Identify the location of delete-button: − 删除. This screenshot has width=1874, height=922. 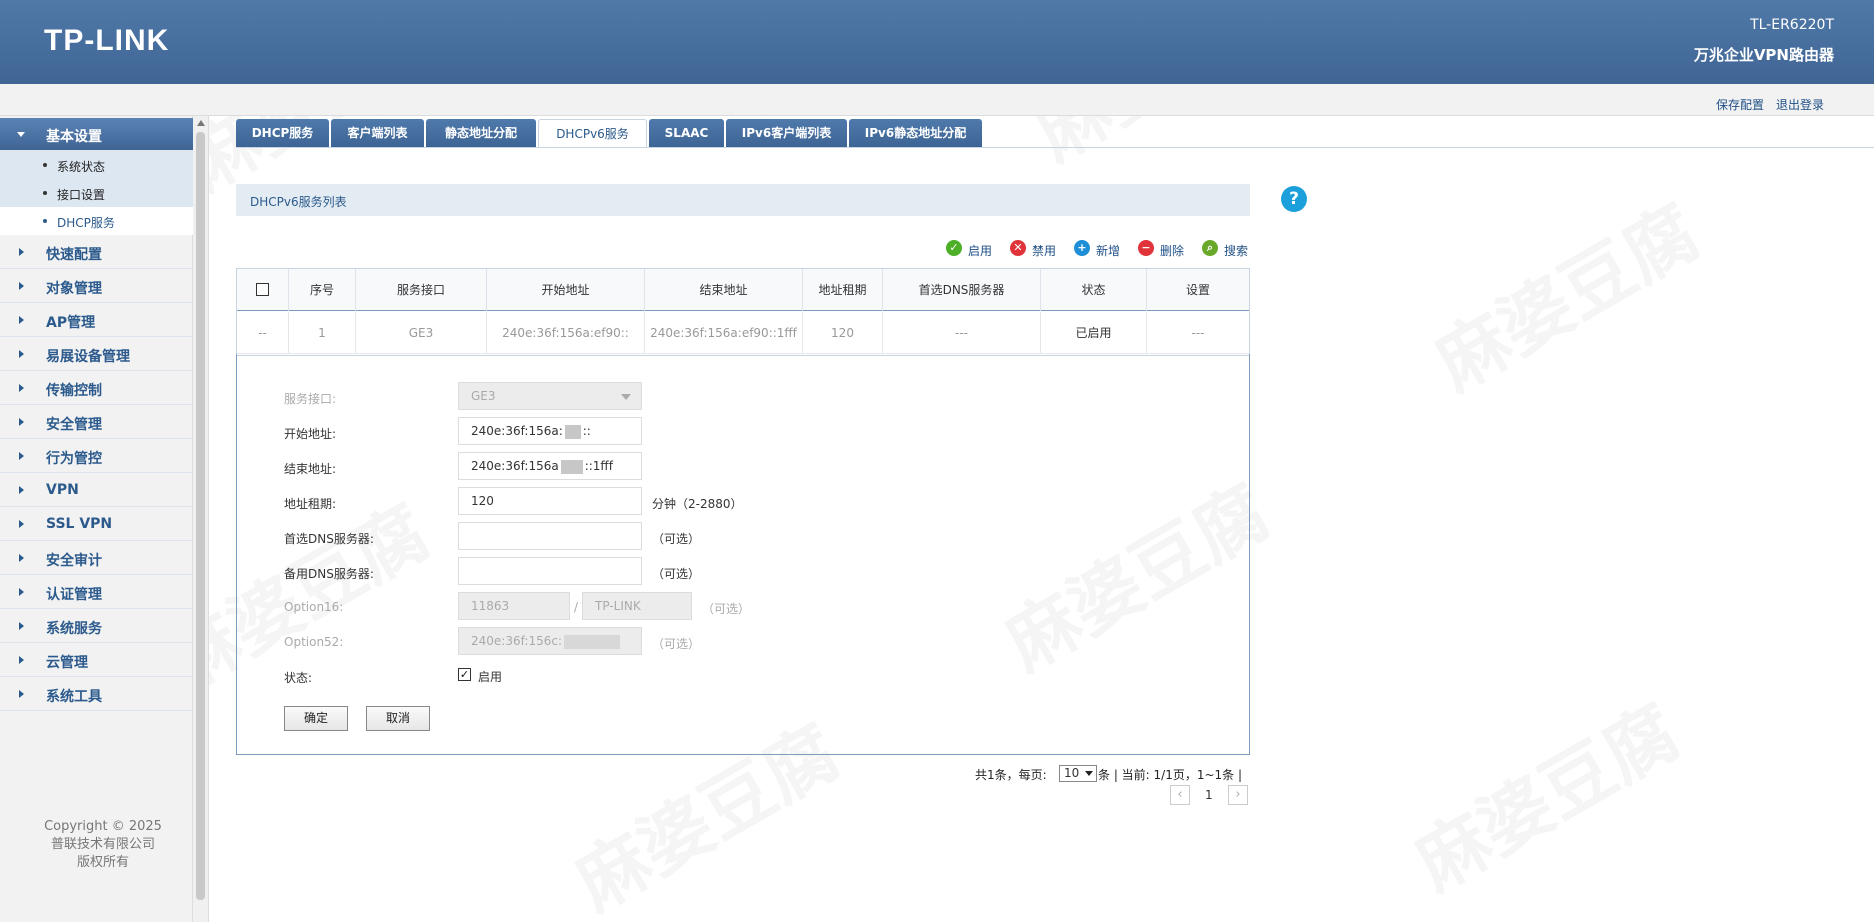
(1161, 249).